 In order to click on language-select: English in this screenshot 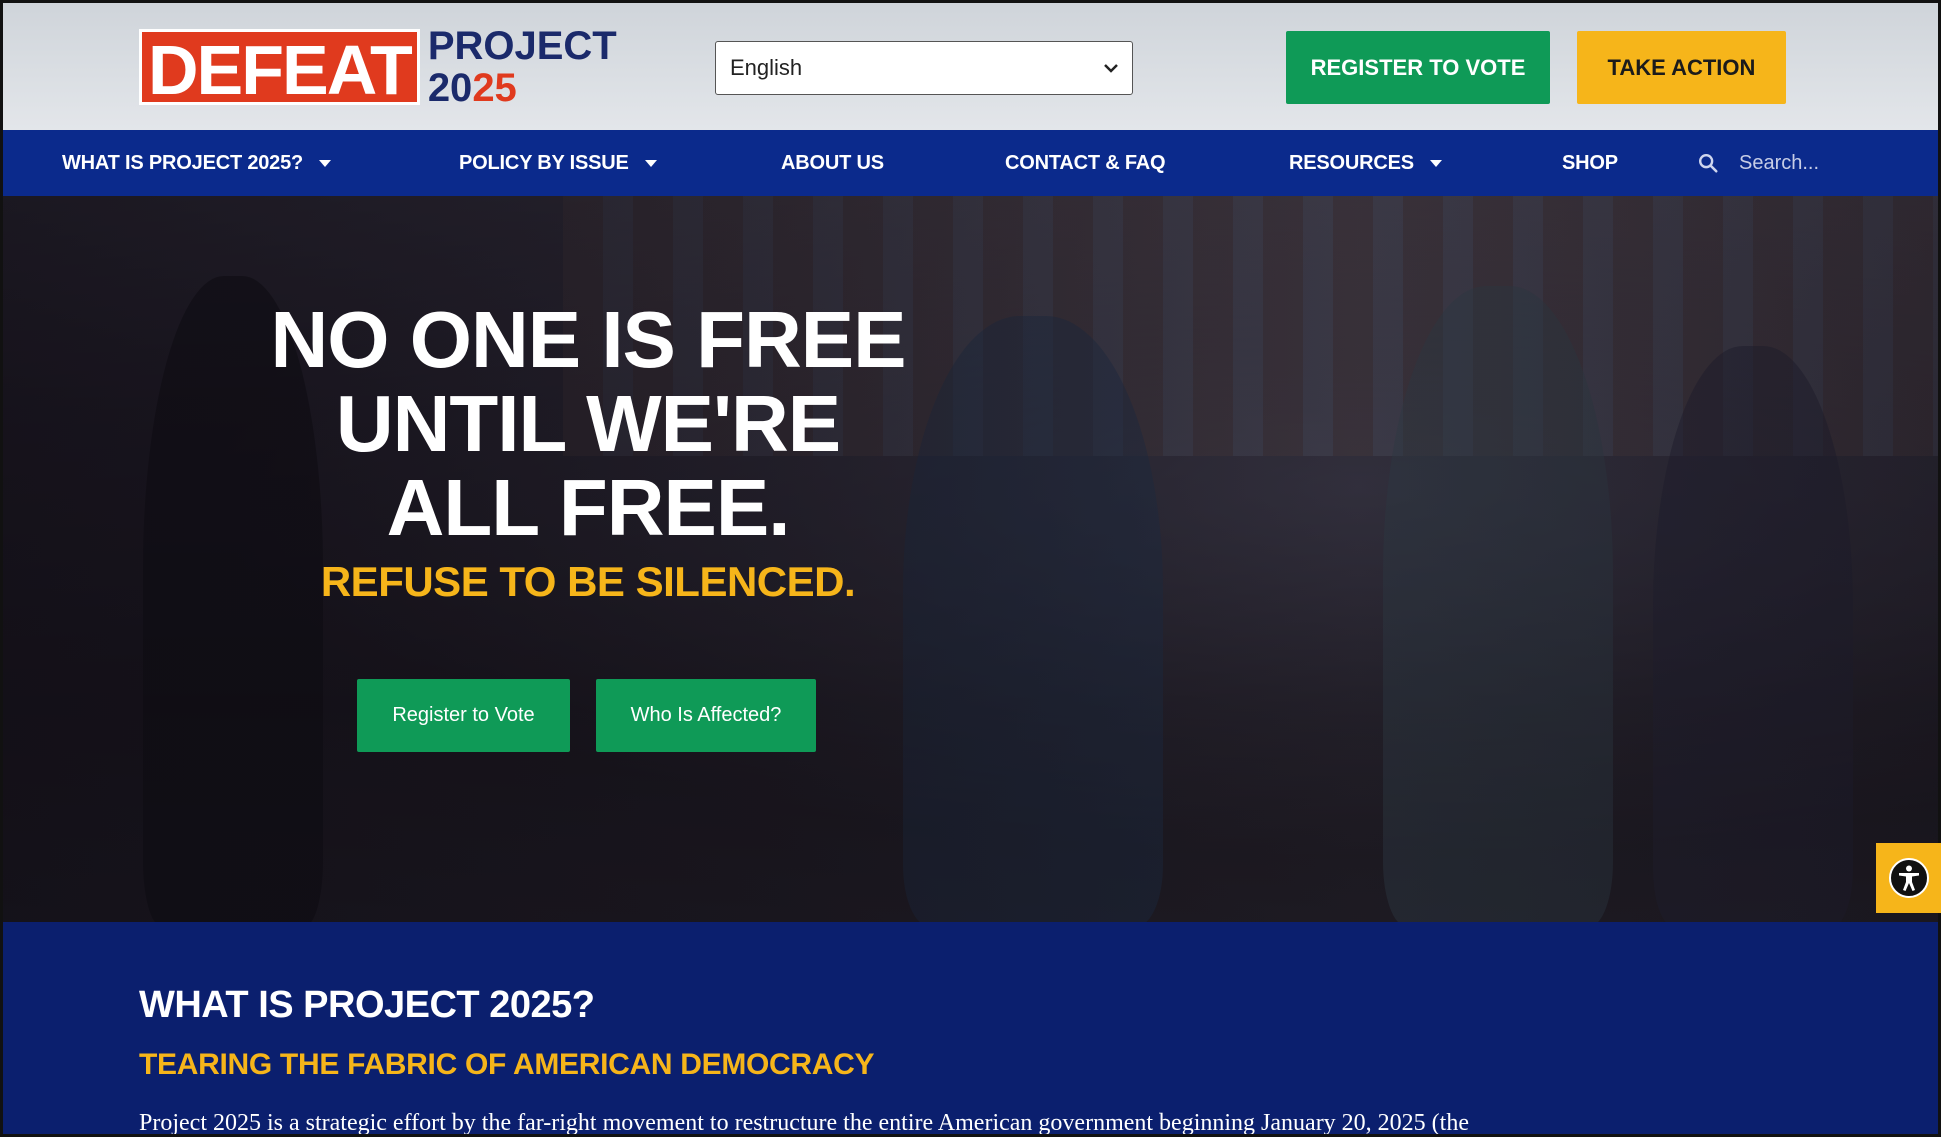, I will do `click(924, 68)`.